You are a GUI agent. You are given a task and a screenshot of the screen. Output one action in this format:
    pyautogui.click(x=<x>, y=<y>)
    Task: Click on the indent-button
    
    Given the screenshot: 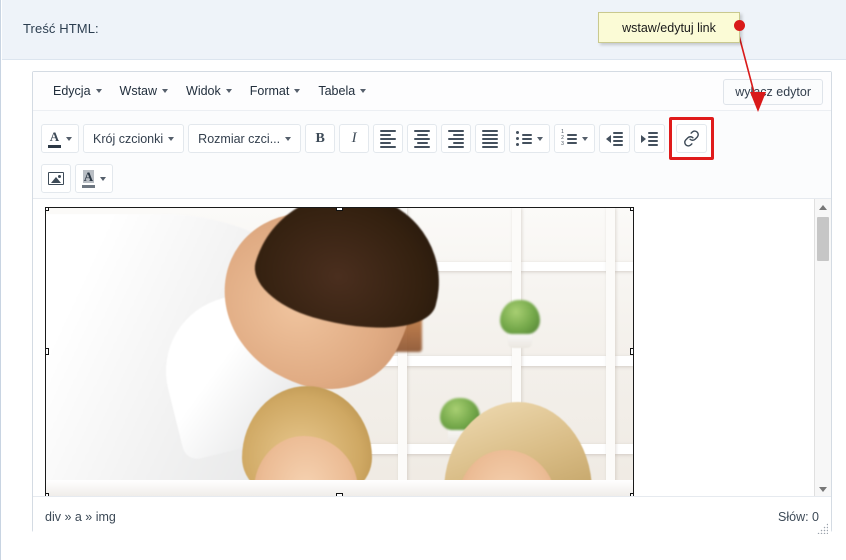 What is the action you would take?
    pyautogui.click(x=649, y=138)
    